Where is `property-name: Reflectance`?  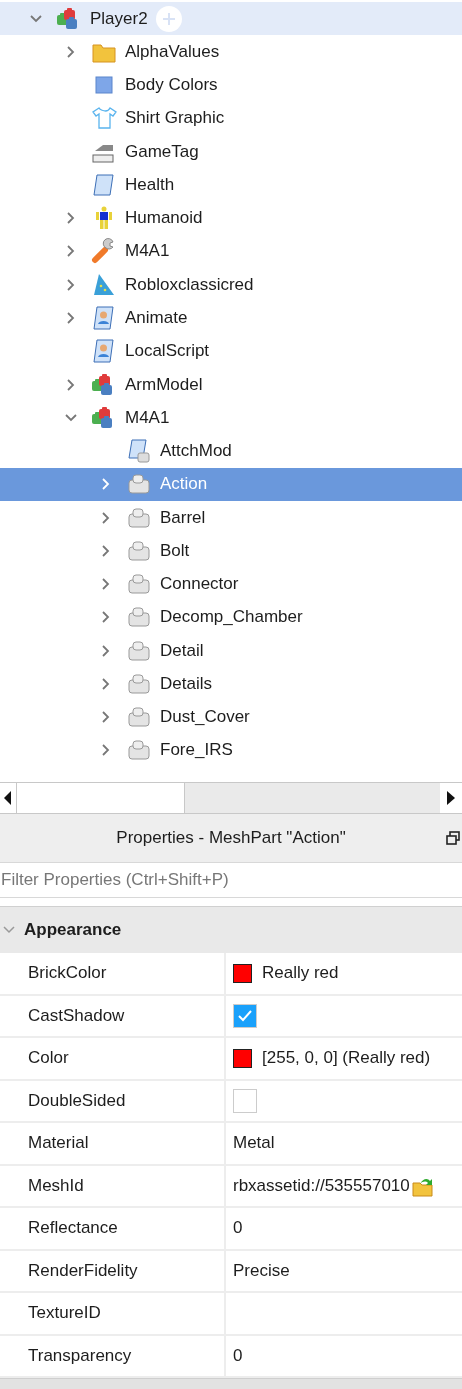
property-name: Reflectance is located at coordinates (73, 1228).